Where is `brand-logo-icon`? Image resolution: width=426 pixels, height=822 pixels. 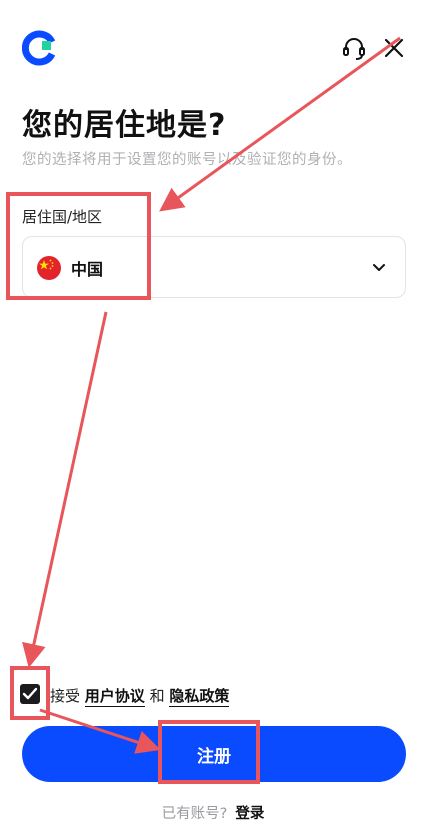 brand-logo-icon is located at coordinates (39, 48).